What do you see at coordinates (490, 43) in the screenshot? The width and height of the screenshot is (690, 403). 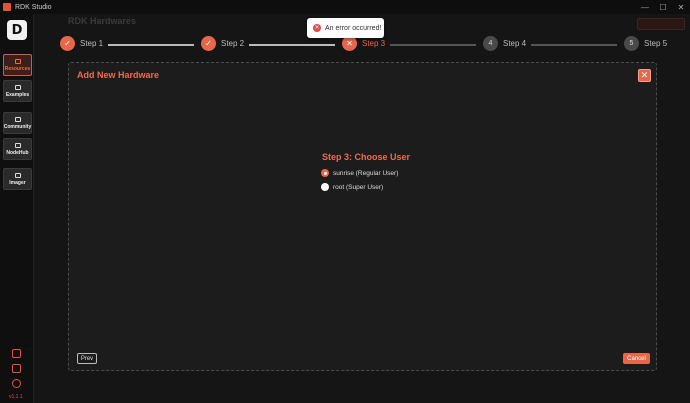 I see `step-number: 4` at bounding box center [490, 43].